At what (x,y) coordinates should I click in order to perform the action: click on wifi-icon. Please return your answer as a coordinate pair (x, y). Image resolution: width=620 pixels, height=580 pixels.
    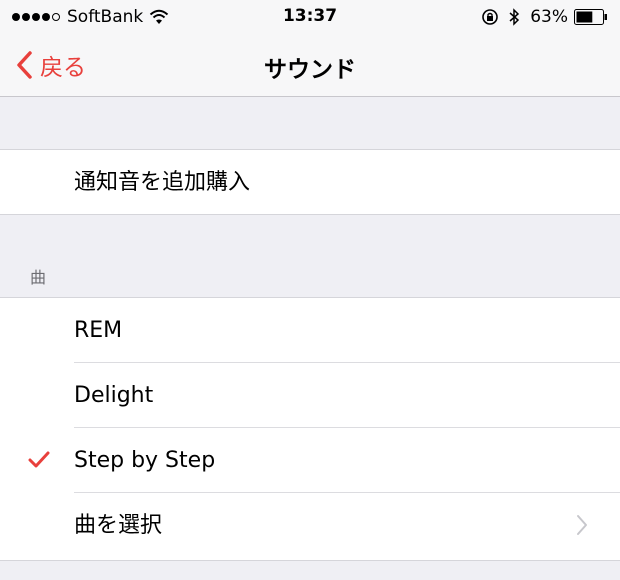
    Looking at the image, I should click on (159, 16).